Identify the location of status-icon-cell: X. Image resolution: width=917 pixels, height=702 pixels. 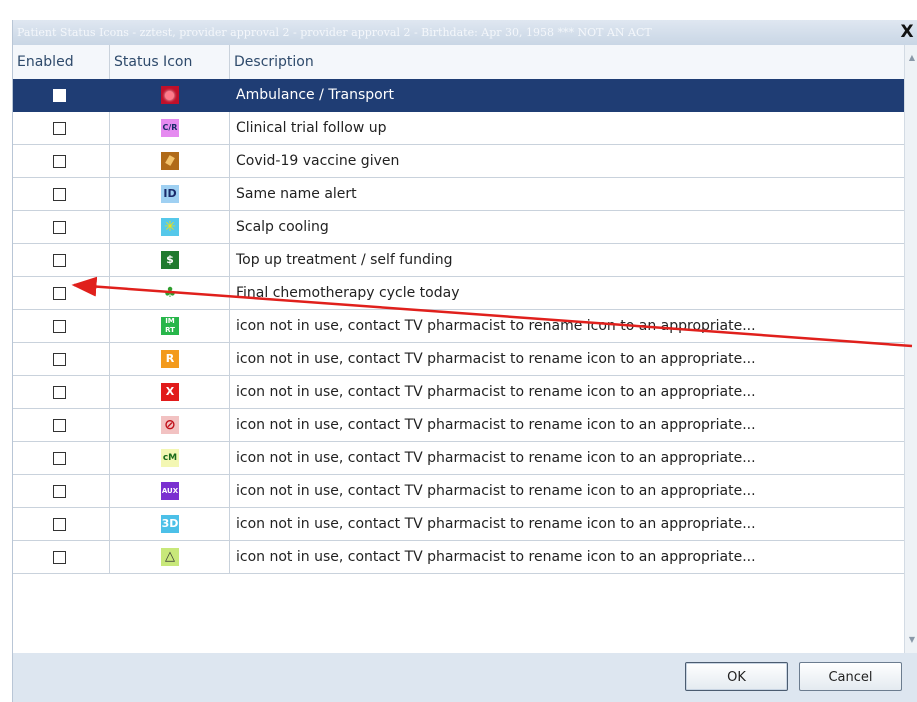
(170, 392).